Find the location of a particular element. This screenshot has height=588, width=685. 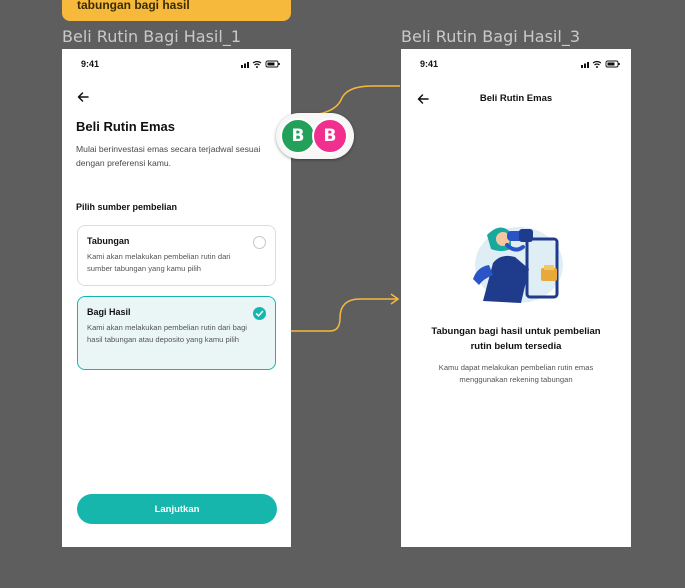

connector-line-bottom is located at coordinates (337, 315).